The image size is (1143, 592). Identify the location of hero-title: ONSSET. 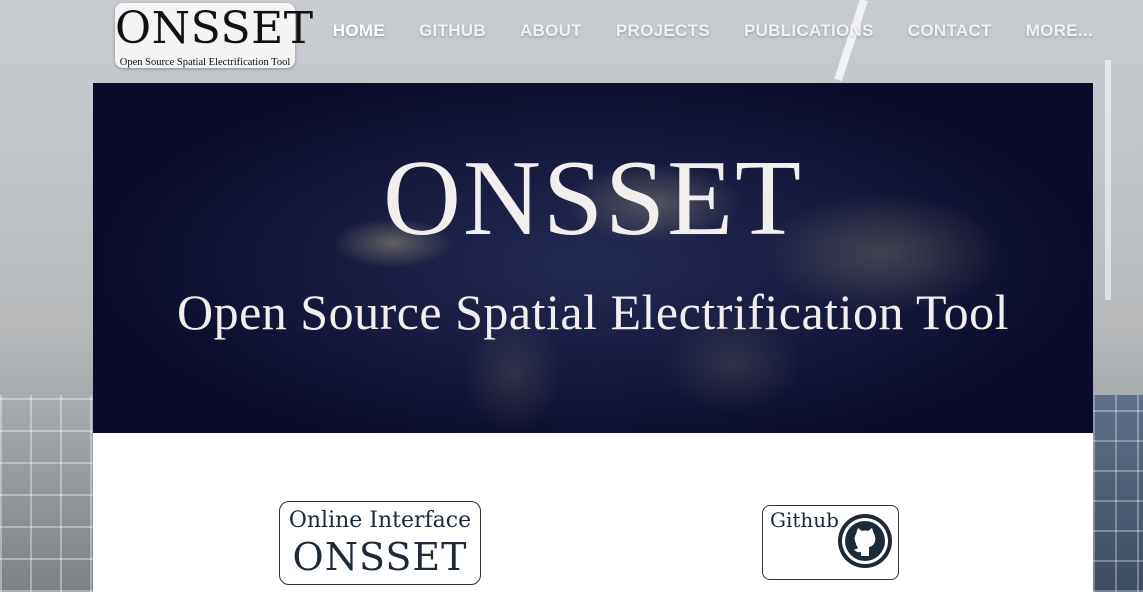
(593, 198).